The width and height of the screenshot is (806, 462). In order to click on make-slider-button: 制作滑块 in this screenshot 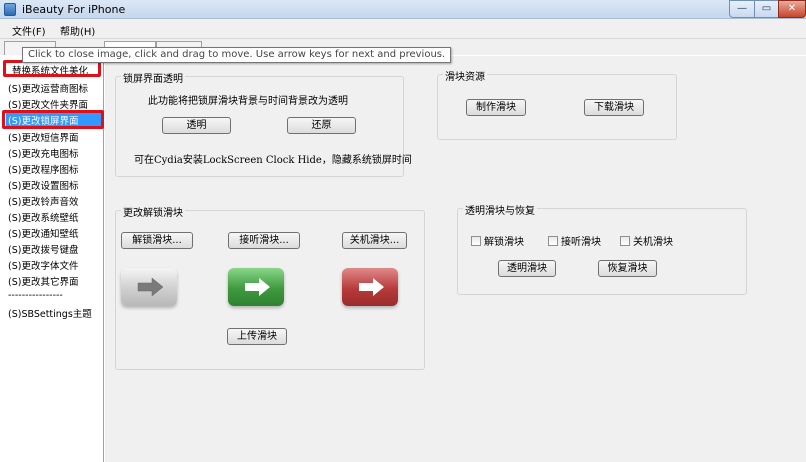, I will do `click(496, 107)`.